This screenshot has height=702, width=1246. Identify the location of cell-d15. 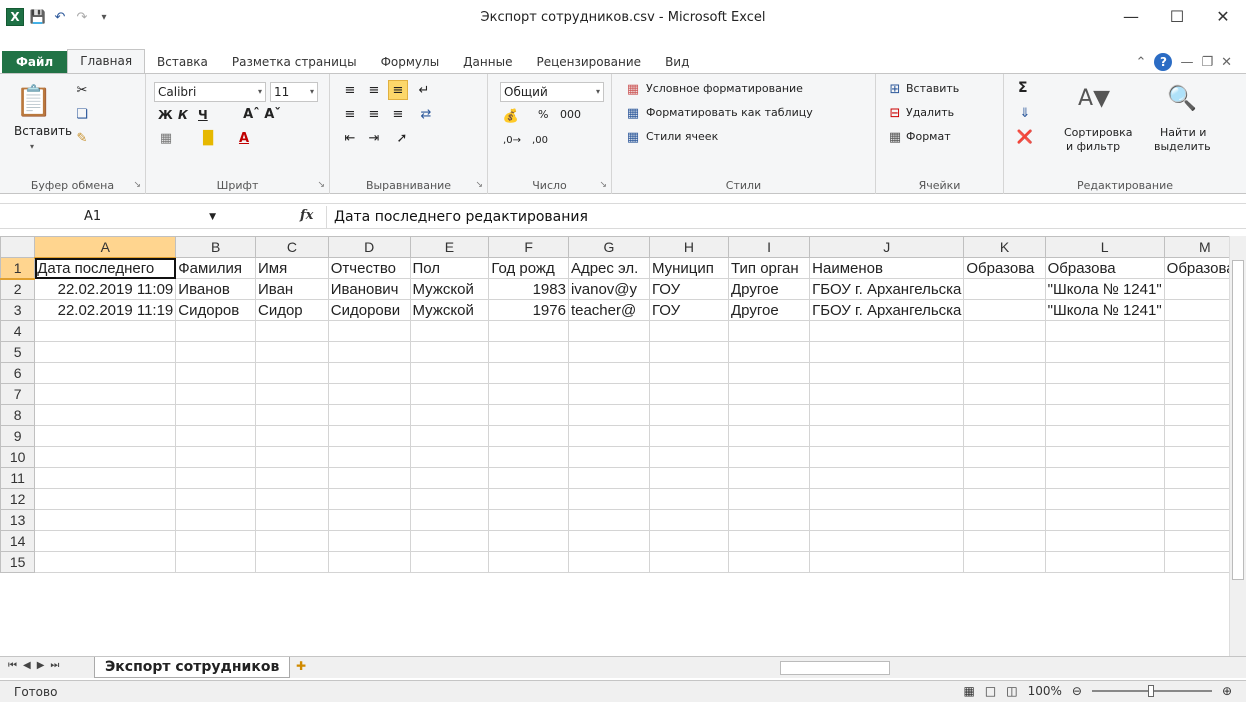
(369, 562).